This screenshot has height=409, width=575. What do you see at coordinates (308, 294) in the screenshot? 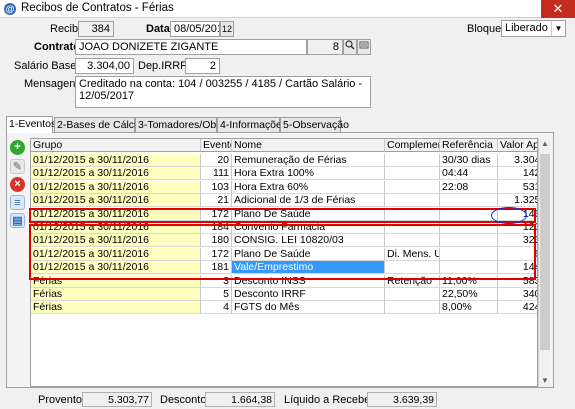
I see `cell-nome: Desconto IRRF` at bounding box center [308, 294].